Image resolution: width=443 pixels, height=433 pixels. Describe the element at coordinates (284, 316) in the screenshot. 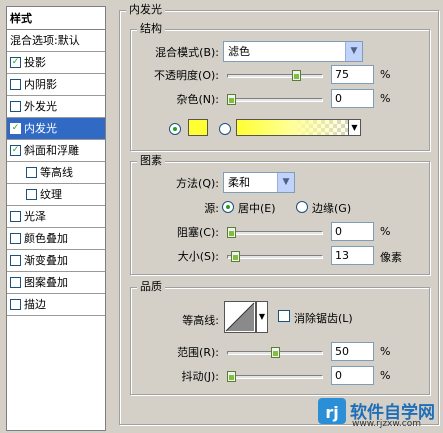

I see `antialias-checkbox` at that location.